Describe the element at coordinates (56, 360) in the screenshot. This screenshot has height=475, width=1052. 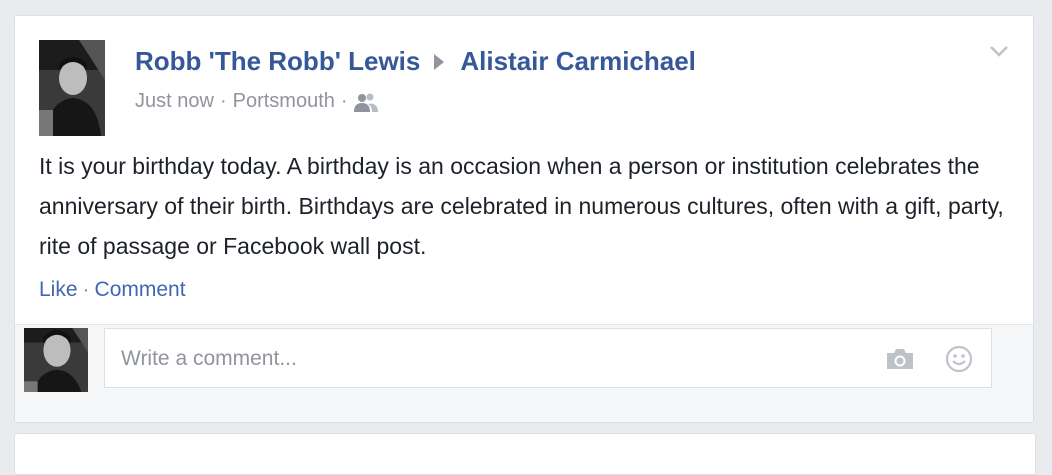
I see `commenter-avatar` at that location.